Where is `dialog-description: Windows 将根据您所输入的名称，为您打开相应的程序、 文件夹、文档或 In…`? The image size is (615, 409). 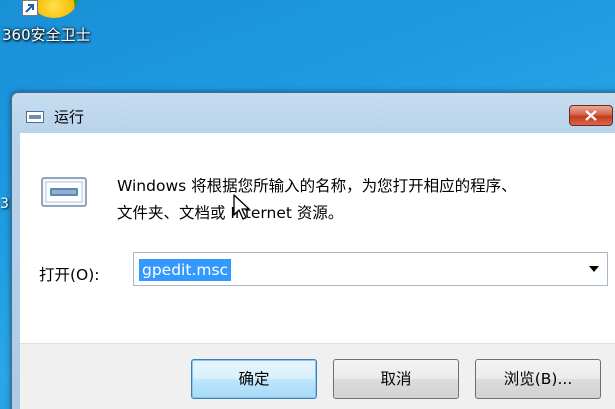 dialog-description: Windows 将根据您所输入的名称，为您打开相应的程序、 文件夹、文档或 In… is located at coordinates (317, 200).